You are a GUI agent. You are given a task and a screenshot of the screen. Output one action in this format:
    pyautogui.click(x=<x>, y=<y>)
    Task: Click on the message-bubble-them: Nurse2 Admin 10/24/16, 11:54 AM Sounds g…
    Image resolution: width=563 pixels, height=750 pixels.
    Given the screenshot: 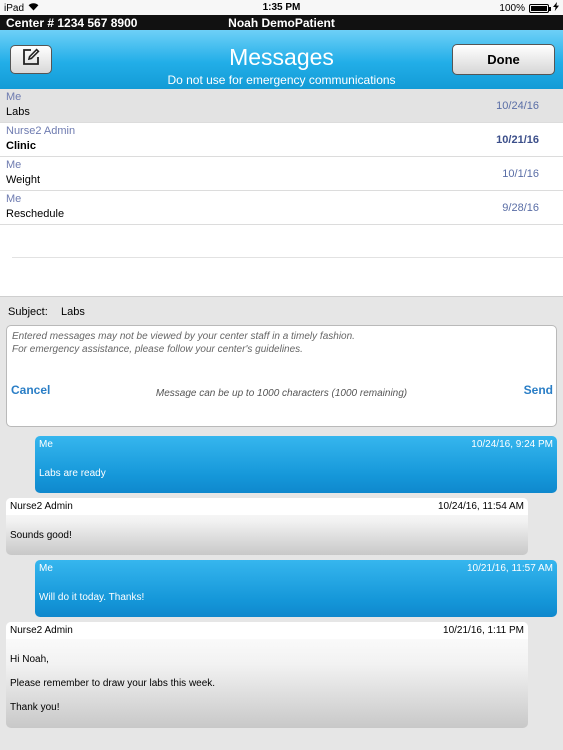 What is the action you would take?
    pyautogui.click(x=267, y=526)
    